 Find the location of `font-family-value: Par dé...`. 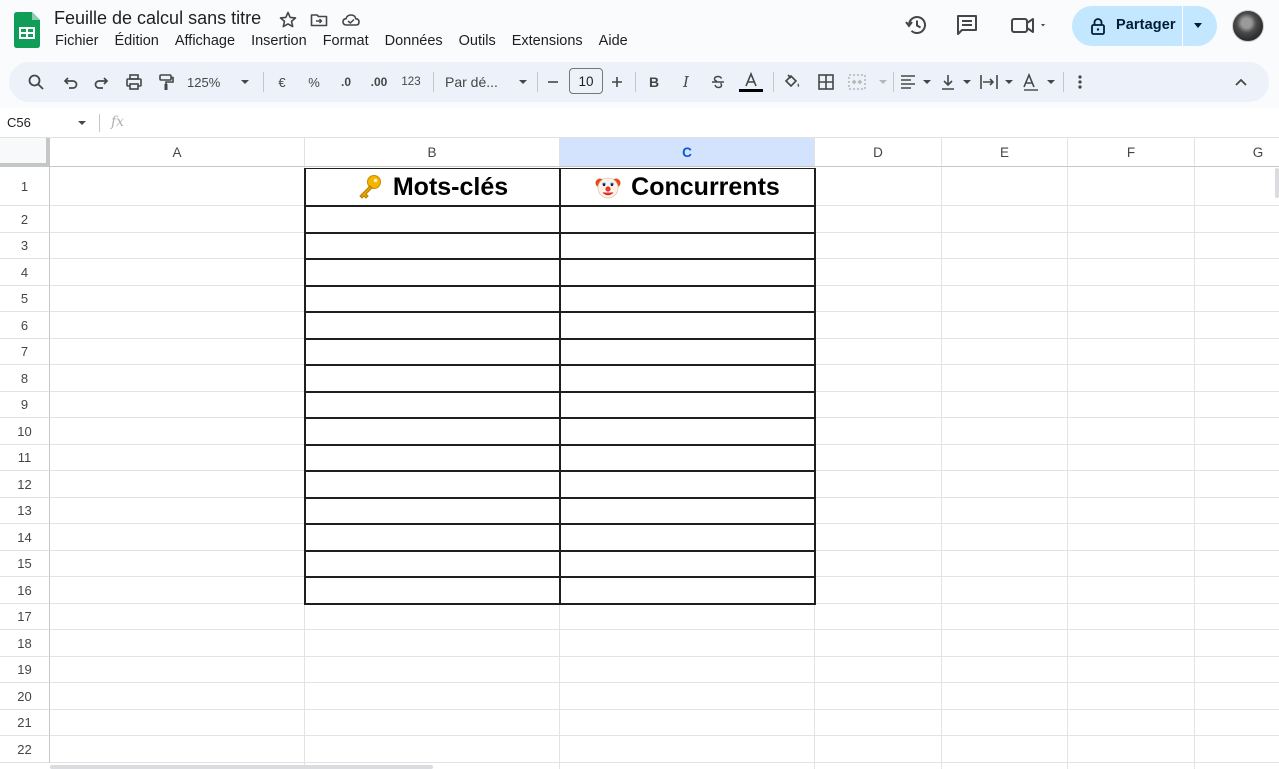

font-family-value: Par dé... is located at coordinates (471, 82).